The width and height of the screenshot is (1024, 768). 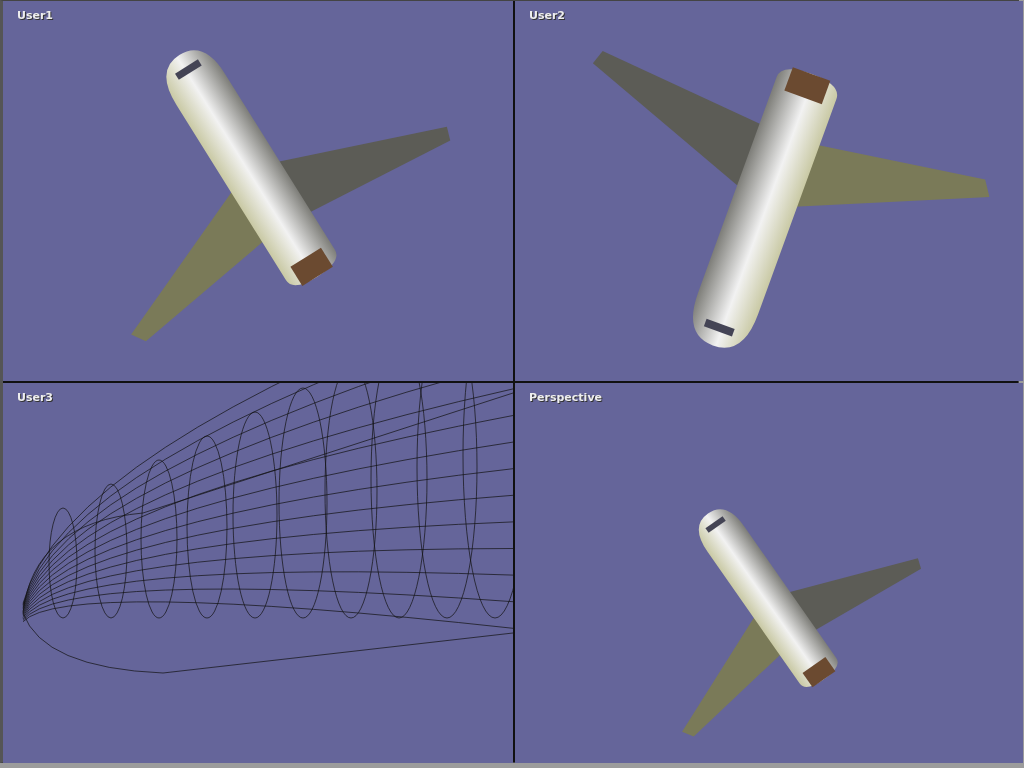 What do you see at coordinates (547, 15) in the screenshot?
I see `viewport-label: User2` at bounding box center [547, 15].